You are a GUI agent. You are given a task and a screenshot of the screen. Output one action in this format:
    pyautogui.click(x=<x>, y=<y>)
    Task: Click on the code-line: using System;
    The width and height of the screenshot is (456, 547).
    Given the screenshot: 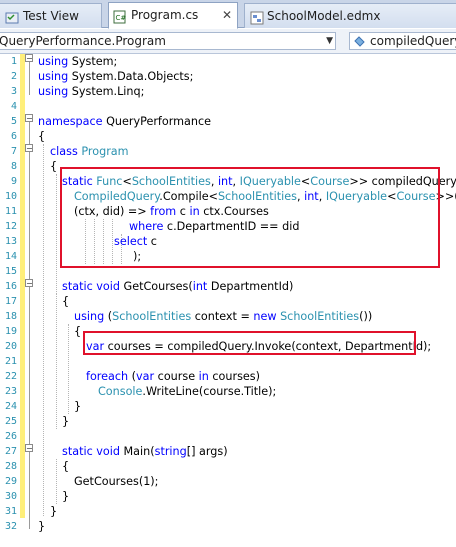 What is the action you would take?
    pyautogui.click(x=77, y=61)
    